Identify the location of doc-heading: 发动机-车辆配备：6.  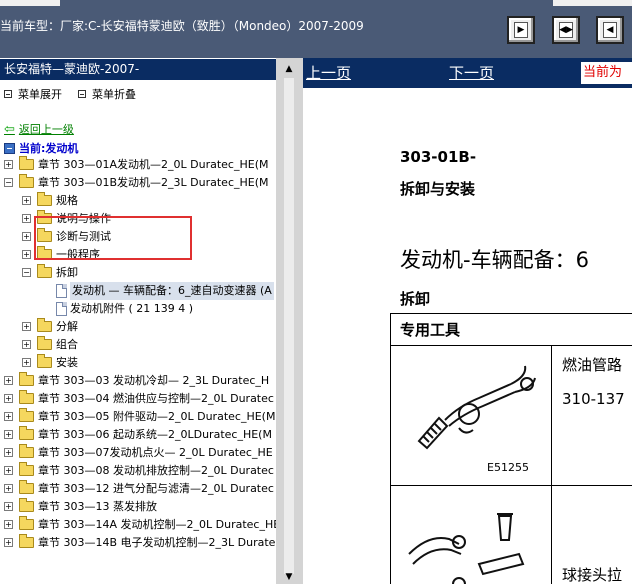
(494, 260).